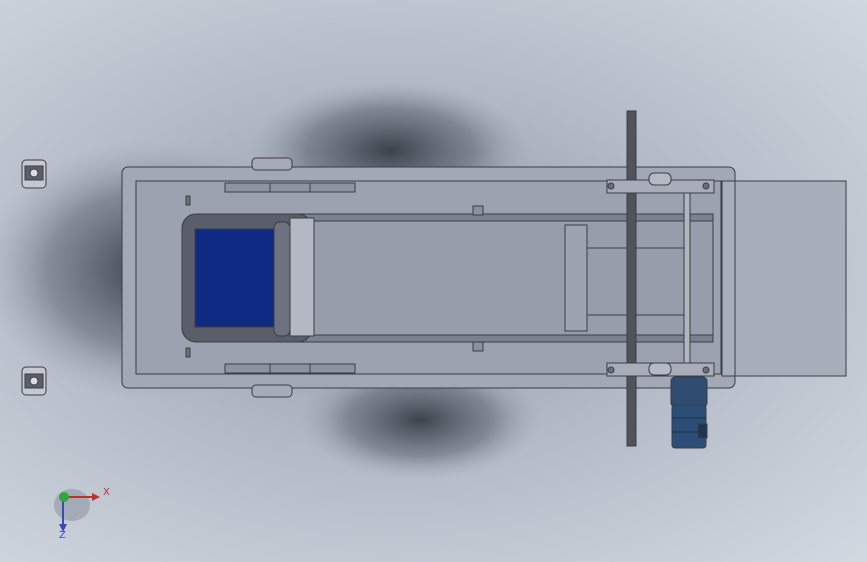 The image size is (867, 562). I want to click on roller-drum, so click(282, 279).